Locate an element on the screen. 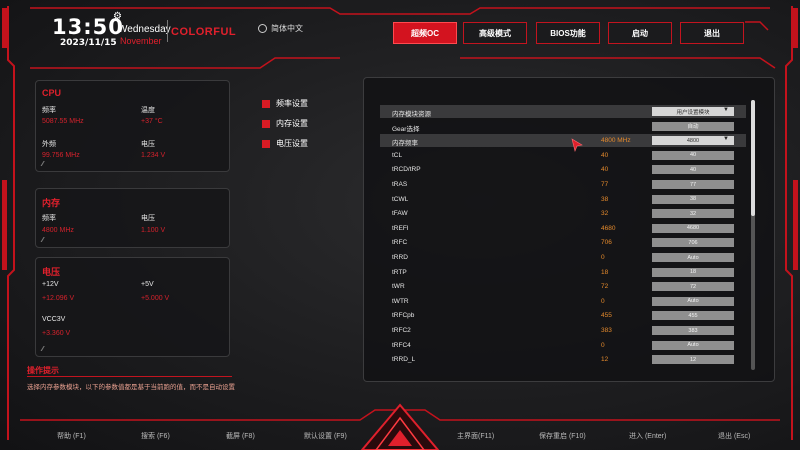  setting-input: 4680 is located at coordinates (693, 228).